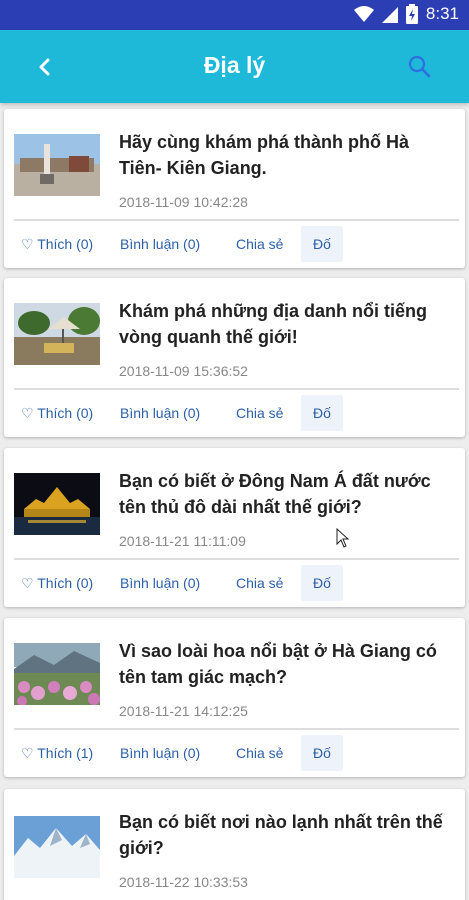 This screenshot has height=900, width=469. I want to click on status-icons: 8:31, so click(406, 14).